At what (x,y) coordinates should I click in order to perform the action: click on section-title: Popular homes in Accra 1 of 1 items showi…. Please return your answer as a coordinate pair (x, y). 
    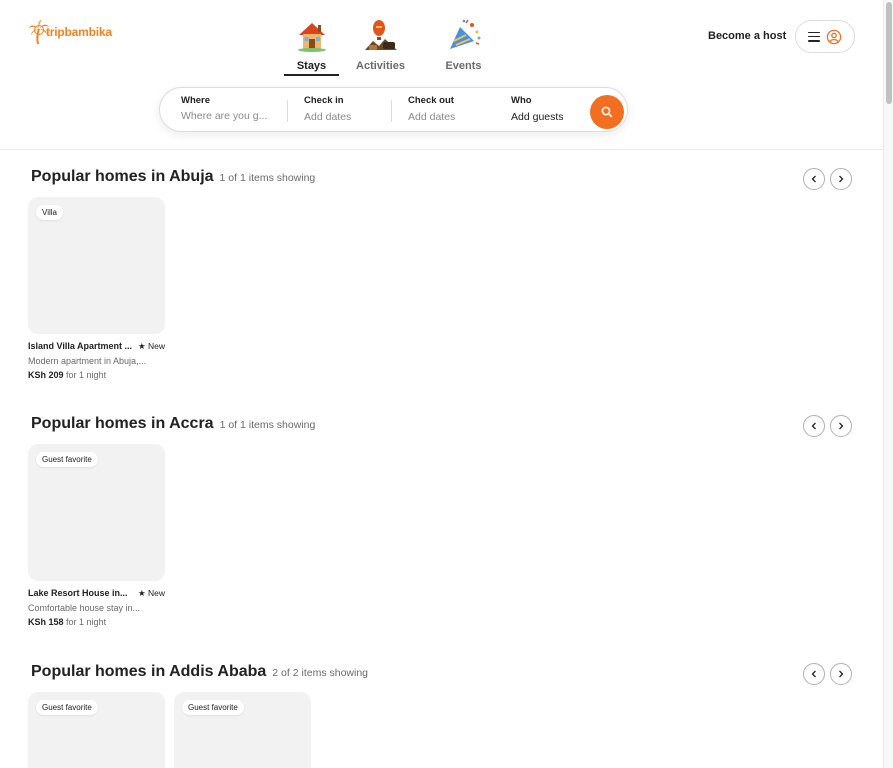
    Looking at the image, I should click on (173, 424).